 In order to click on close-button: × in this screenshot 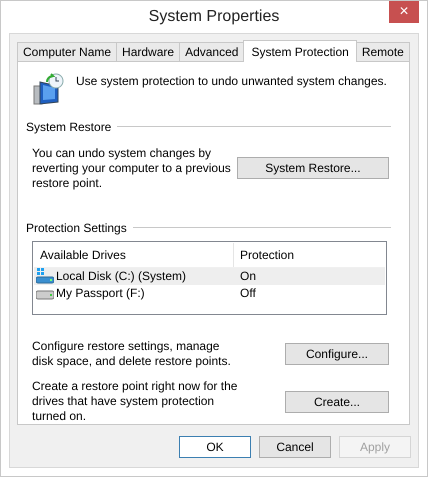, I will do `click(404, 12)`.